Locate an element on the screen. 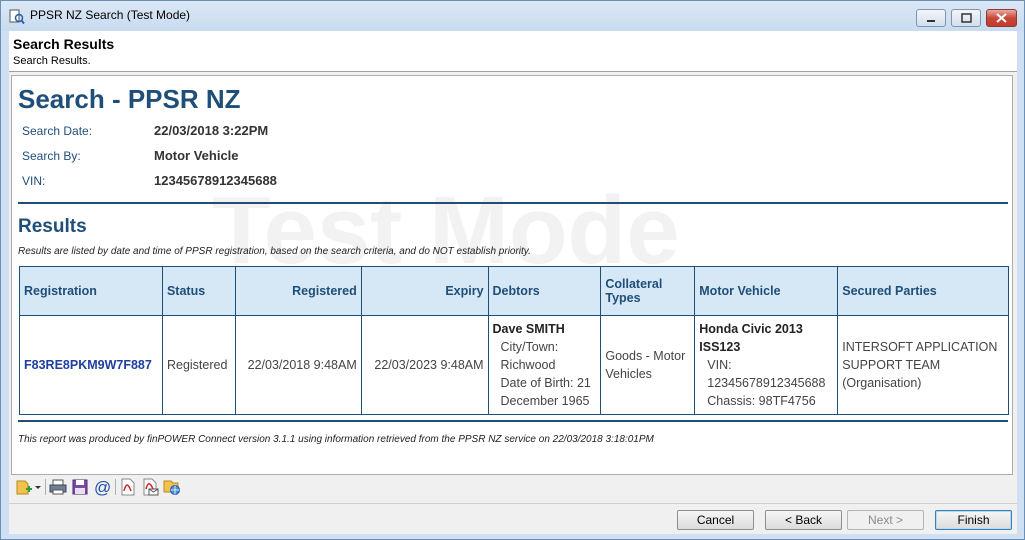 This screenshot has width=1025, height=540. column-header-collateral-types: Collateral Types is located at coordinates (648, 291).